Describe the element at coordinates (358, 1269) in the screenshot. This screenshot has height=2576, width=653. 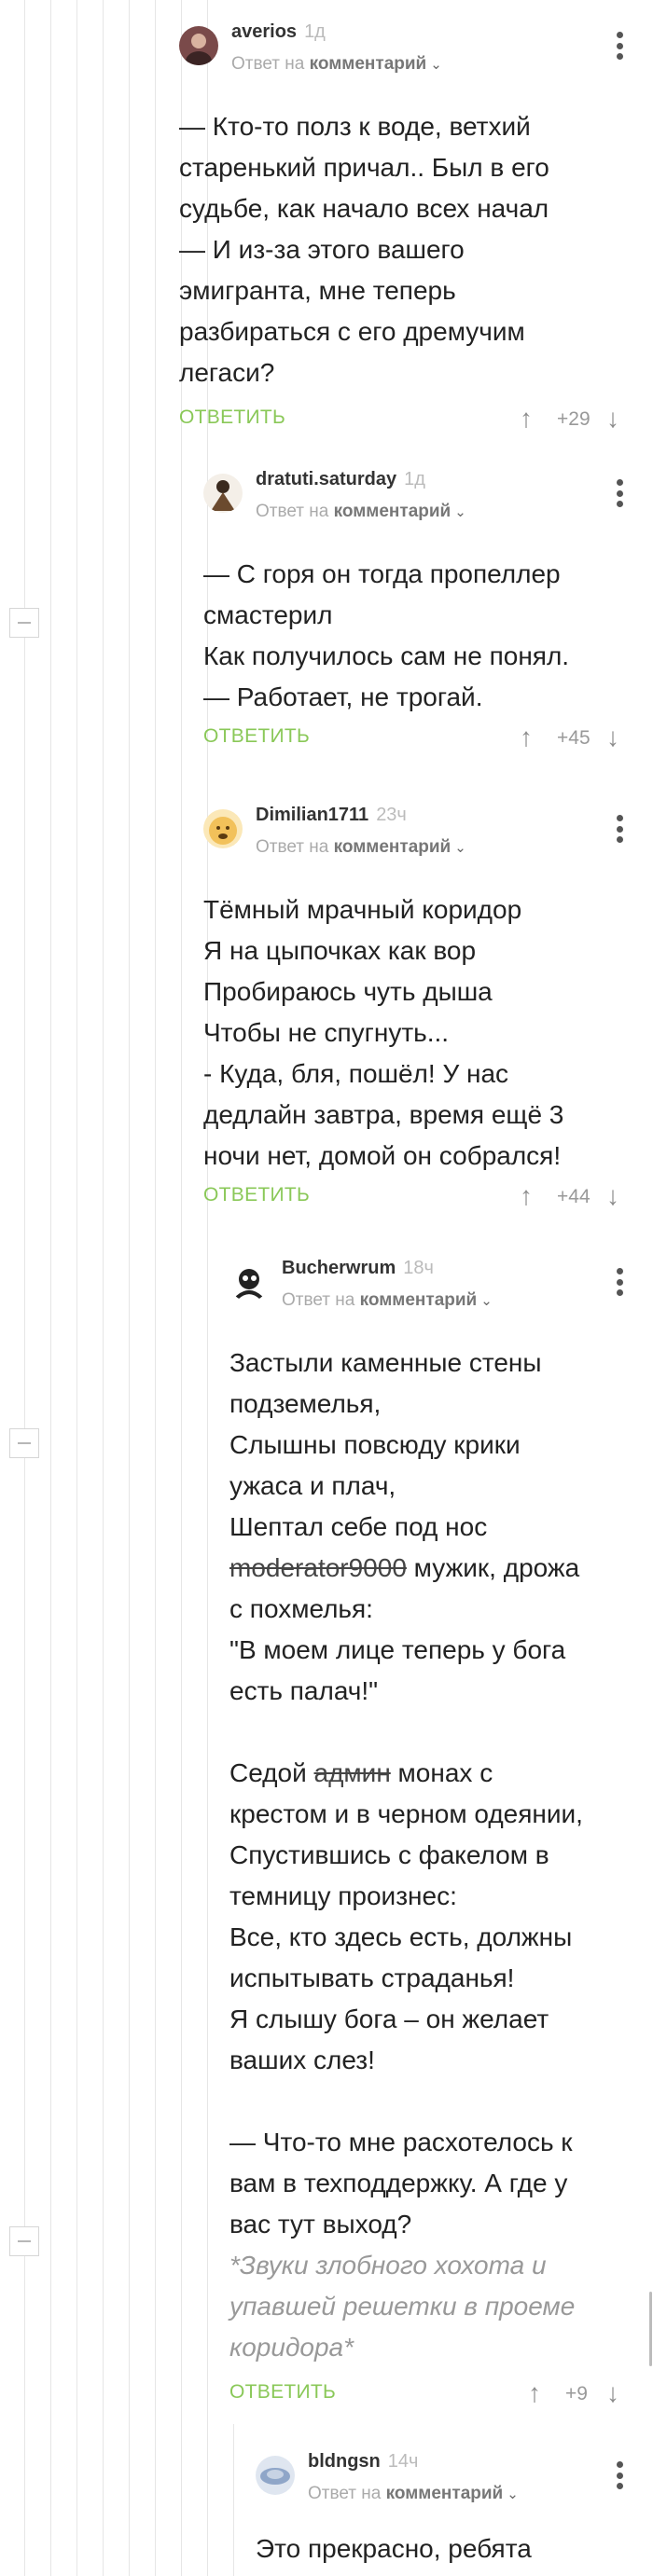
I see `author-name: Bucherwrum 18ч` at that location.